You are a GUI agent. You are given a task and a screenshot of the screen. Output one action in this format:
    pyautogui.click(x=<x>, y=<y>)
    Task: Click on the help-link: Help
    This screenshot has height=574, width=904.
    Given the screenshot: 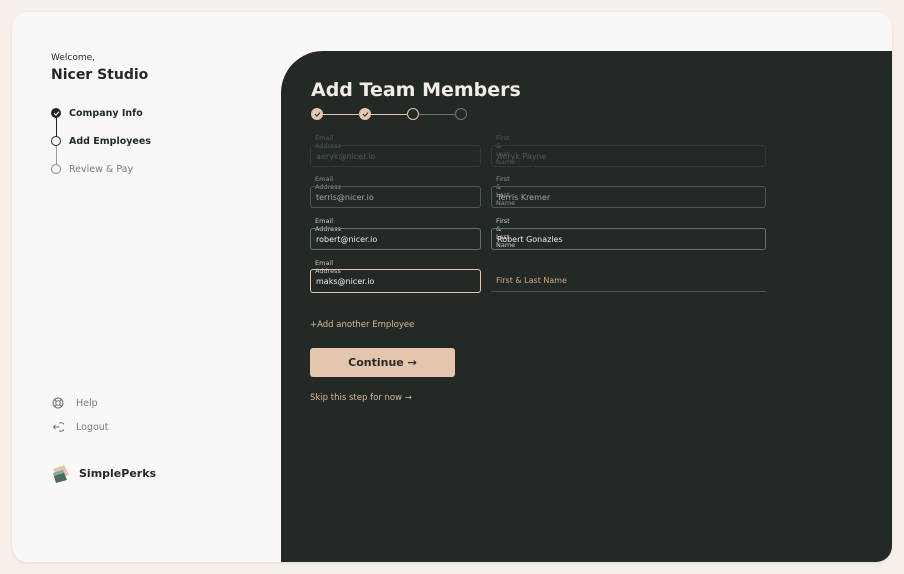 What is the action you would take?
    pyautogui.click(x=75, y=403)
    